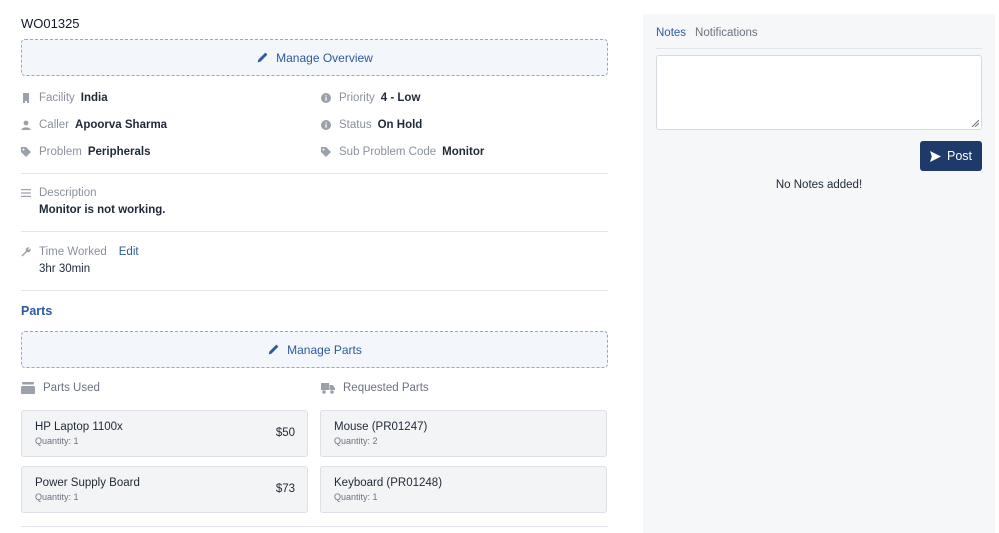 The width and height of the screenshot is (999, 533). What do you see at coordinates (26, 125) in the screenshot?
I see `user-icon` at bounding box center [26, 125].